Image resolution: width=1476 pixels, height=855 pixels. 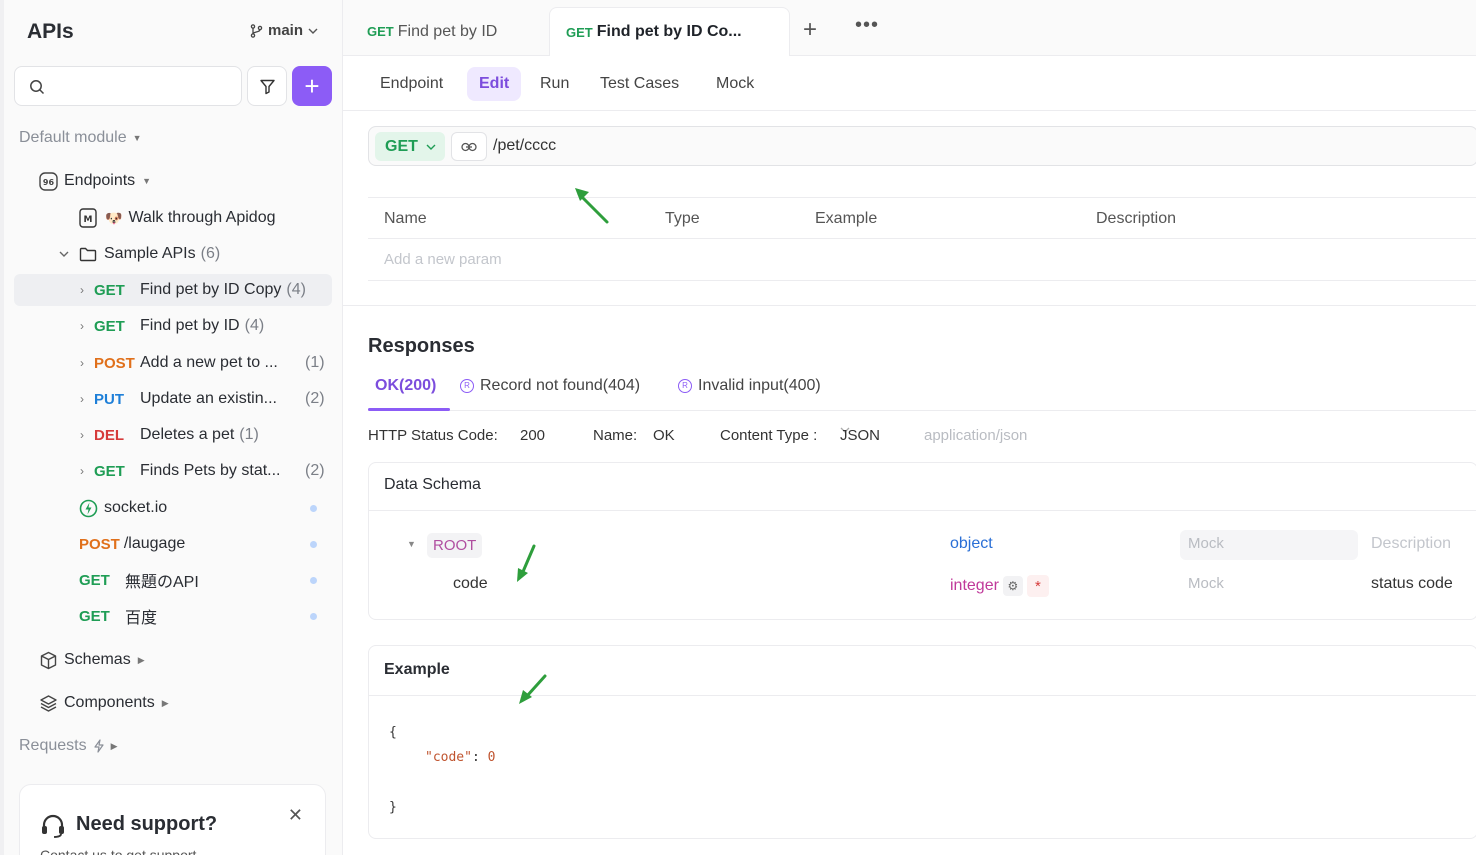 What do you see at coordinates (922, 218) in the screenshot?
I see `params-header: Name Type Example Description` at bounding box center [922, 218].